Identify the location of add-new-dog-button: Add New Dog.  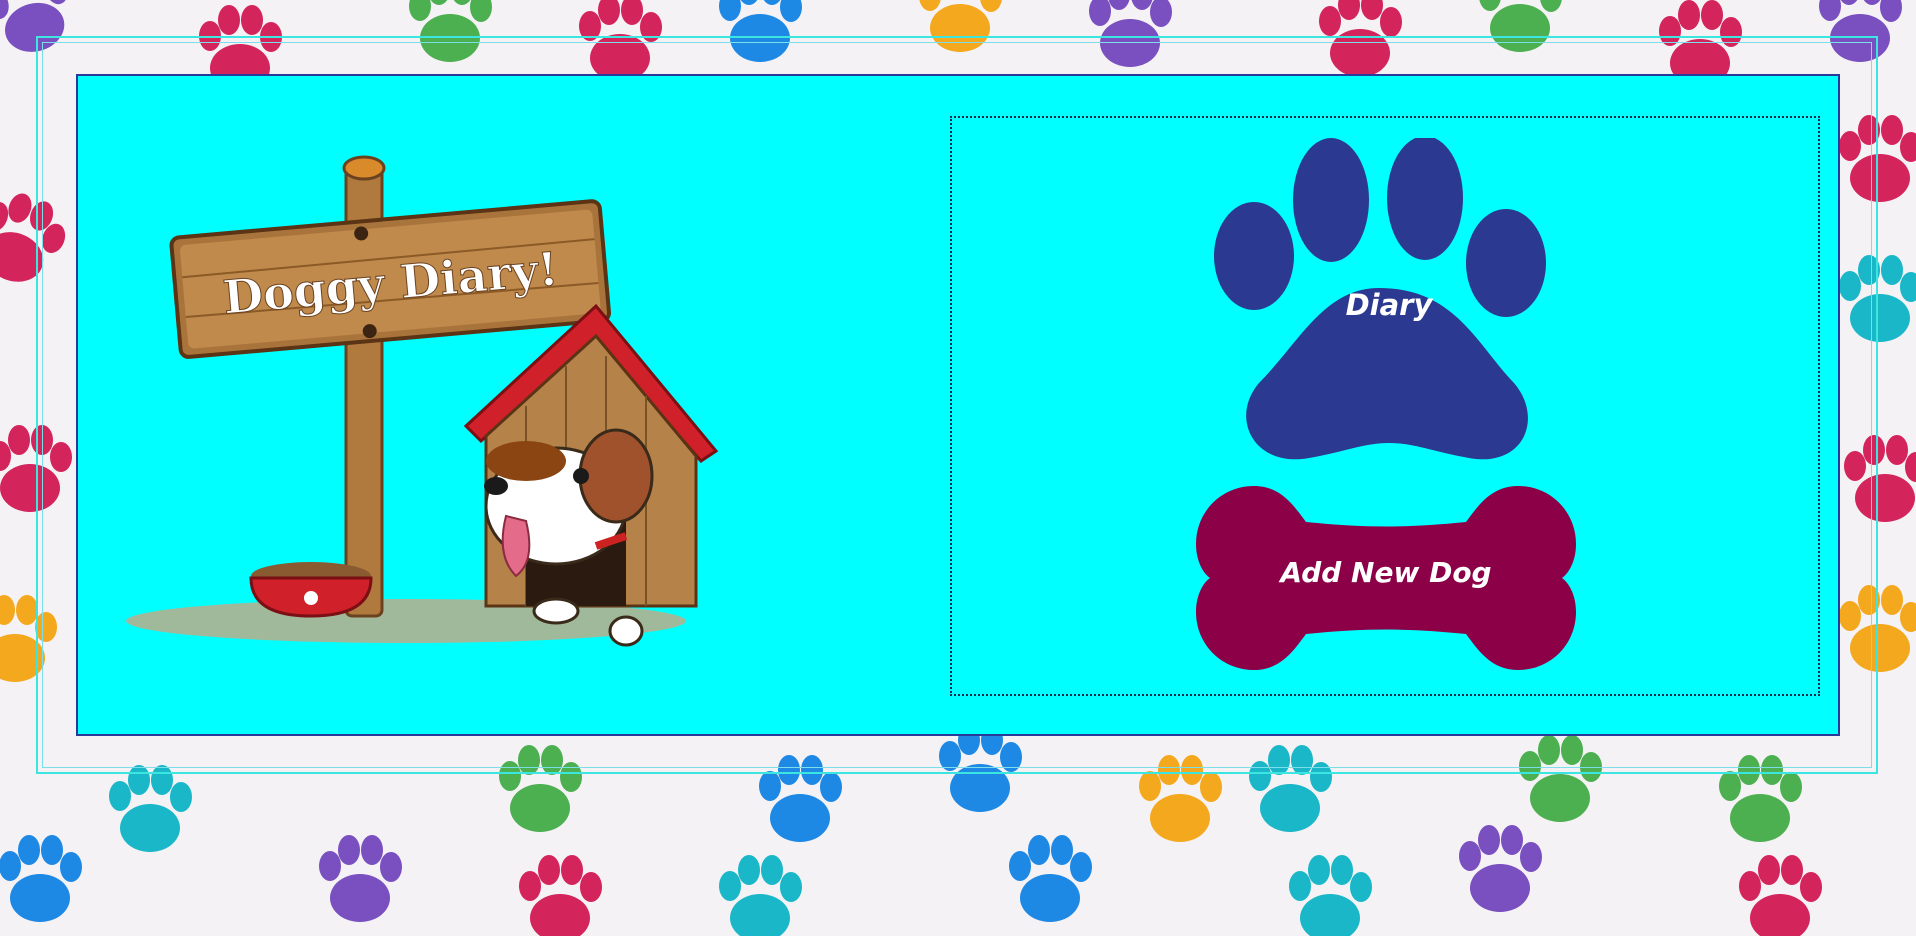
(1386, 577).